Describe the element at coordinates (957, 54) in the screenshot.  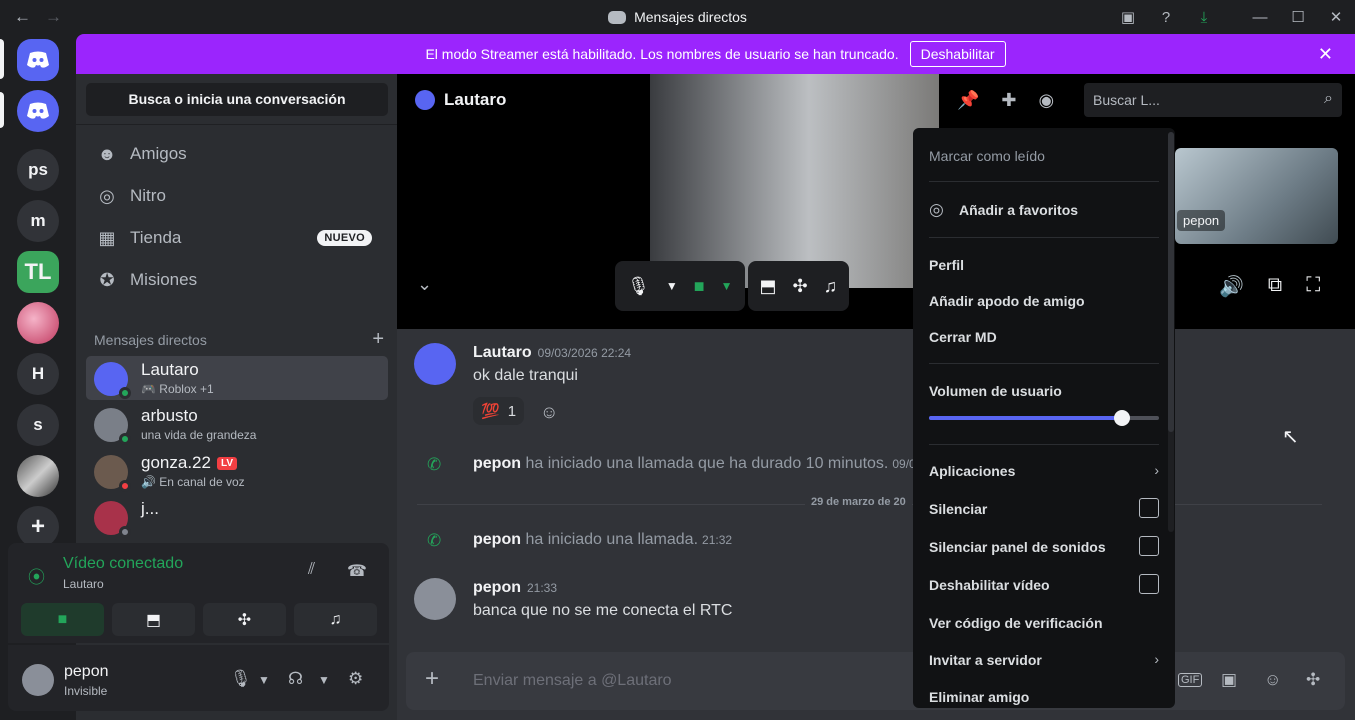
I see `disable-streamer-button: Deshabilitar` at that location.